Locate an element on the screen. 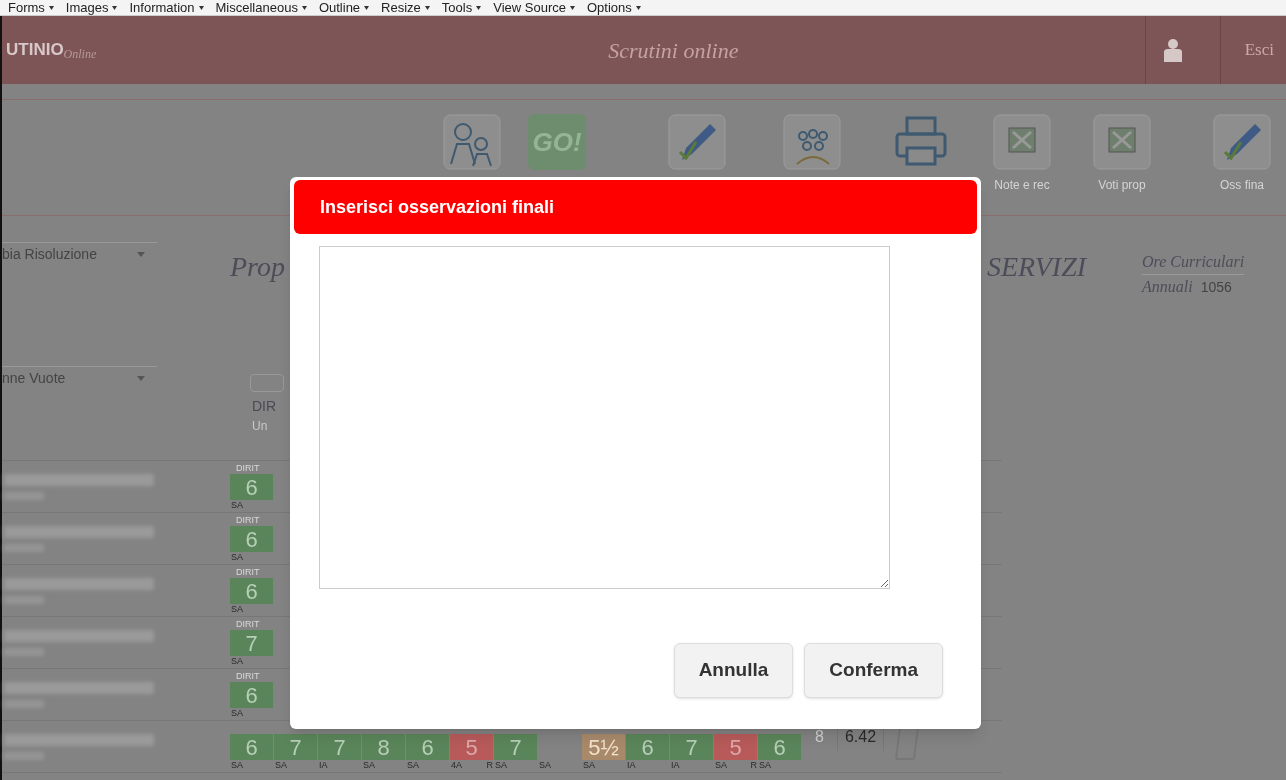 This screenshot has width=1286, height=780. hours-value: 1056 is located at coordinates (1216, 287).